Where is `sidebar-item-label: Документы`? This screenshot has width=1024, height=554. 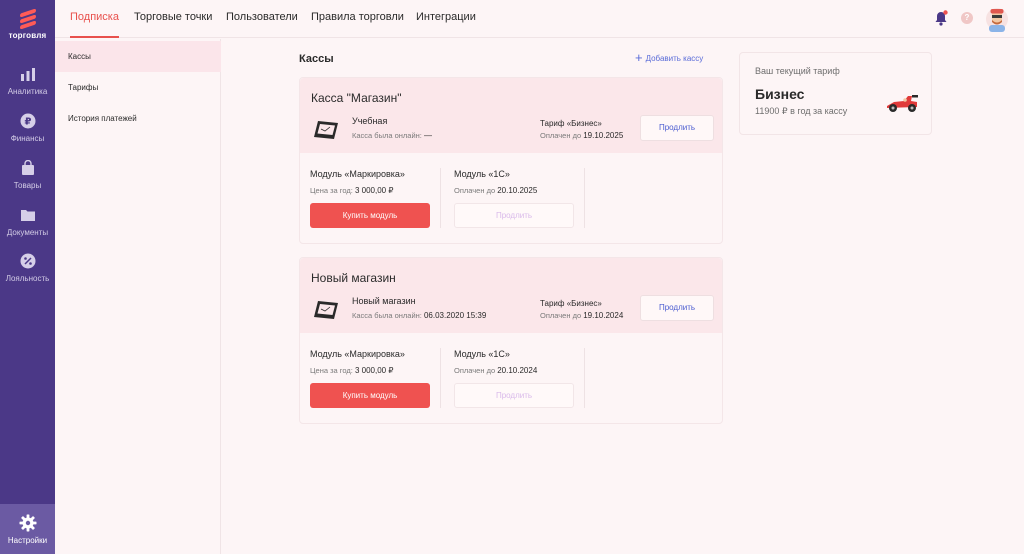 sidebar-item-label: Документы is located at coordinates (27, 232).